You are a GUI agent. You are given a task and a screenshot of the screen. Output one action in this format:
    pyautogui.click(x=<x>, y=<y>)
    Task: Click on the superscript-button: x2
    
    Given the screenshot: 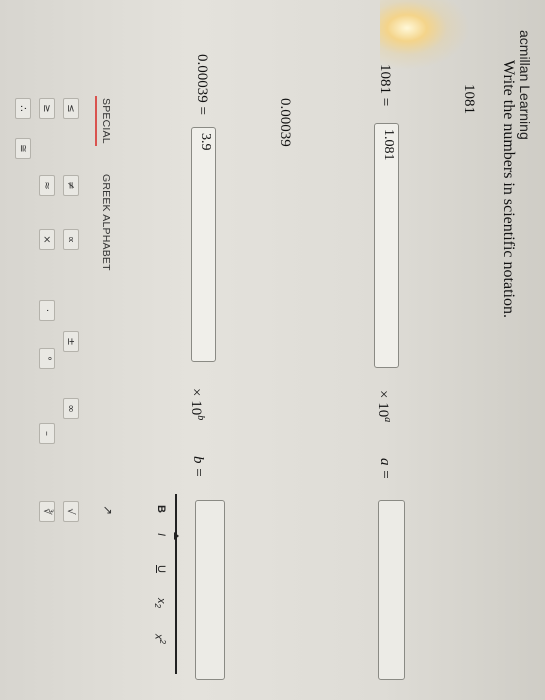 What is the action you would take?
    pyautogui.click(x=159, y=639)
    